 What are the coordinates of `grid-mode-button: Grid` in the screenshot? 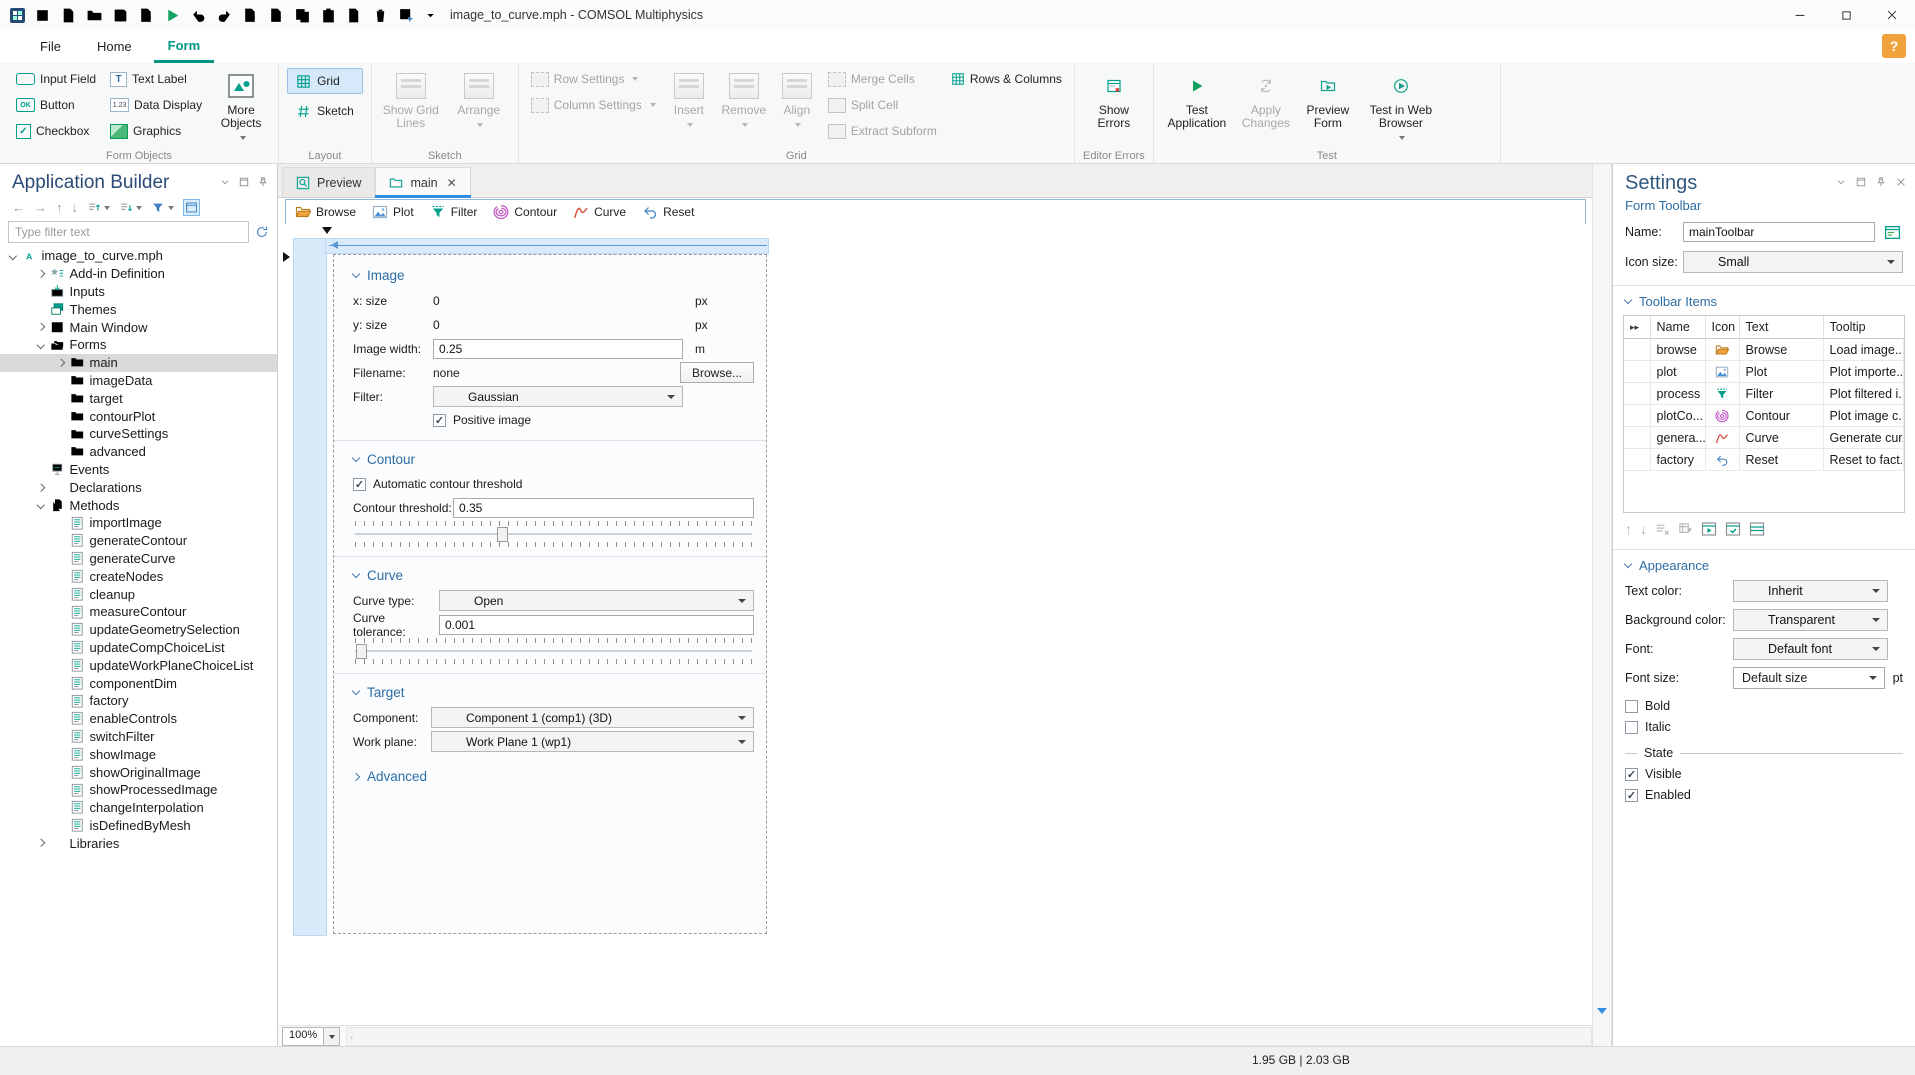 It's located at (325, 81).